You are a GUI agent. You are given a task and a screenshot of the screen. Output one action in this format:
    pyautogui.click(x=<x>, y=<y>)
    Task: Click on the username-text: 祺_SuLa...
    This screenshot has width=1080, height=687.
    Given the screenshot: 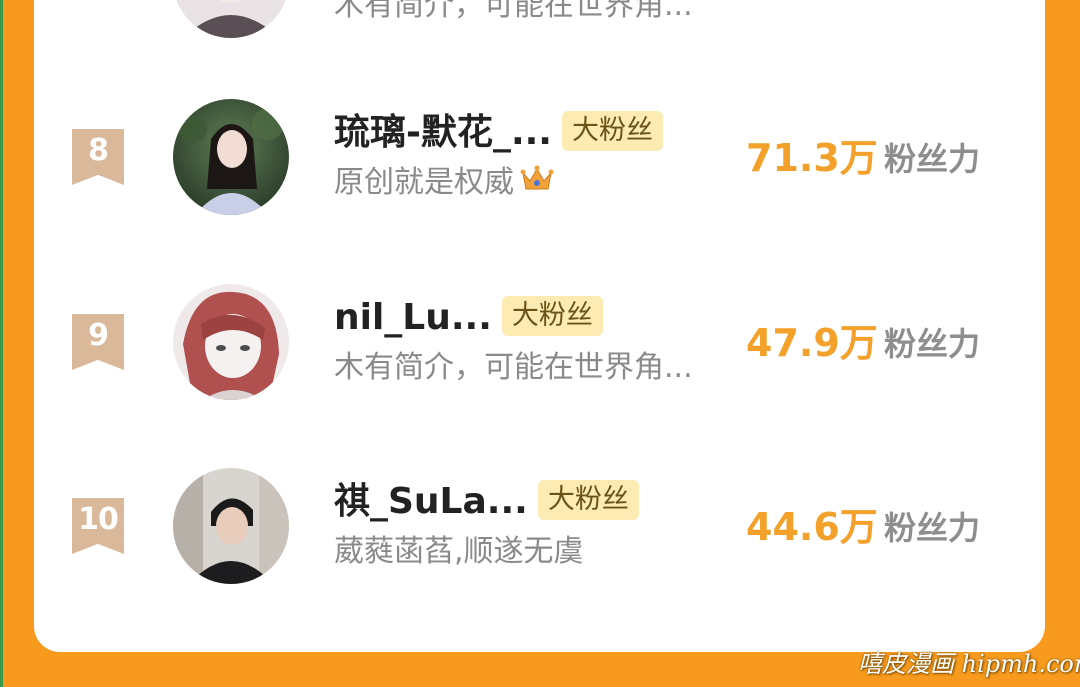 What is the action you would take?
    pyautogui.click(x=431, y=501)
    